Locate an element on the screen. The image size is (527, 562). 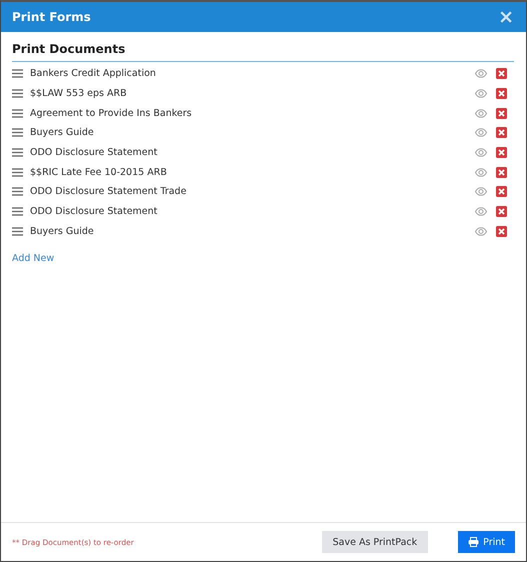
document-name: Agreement to Provide Ins Bankers is located at coordinates (111, 113).